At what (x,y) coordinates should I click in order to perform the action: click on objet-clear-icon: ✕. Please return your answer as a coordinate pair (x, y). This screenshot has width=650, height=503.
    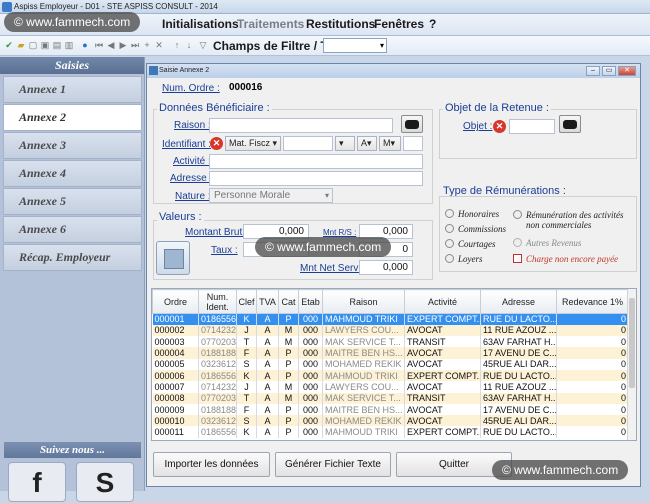
    Looking at the image, I should click on (499, 126).